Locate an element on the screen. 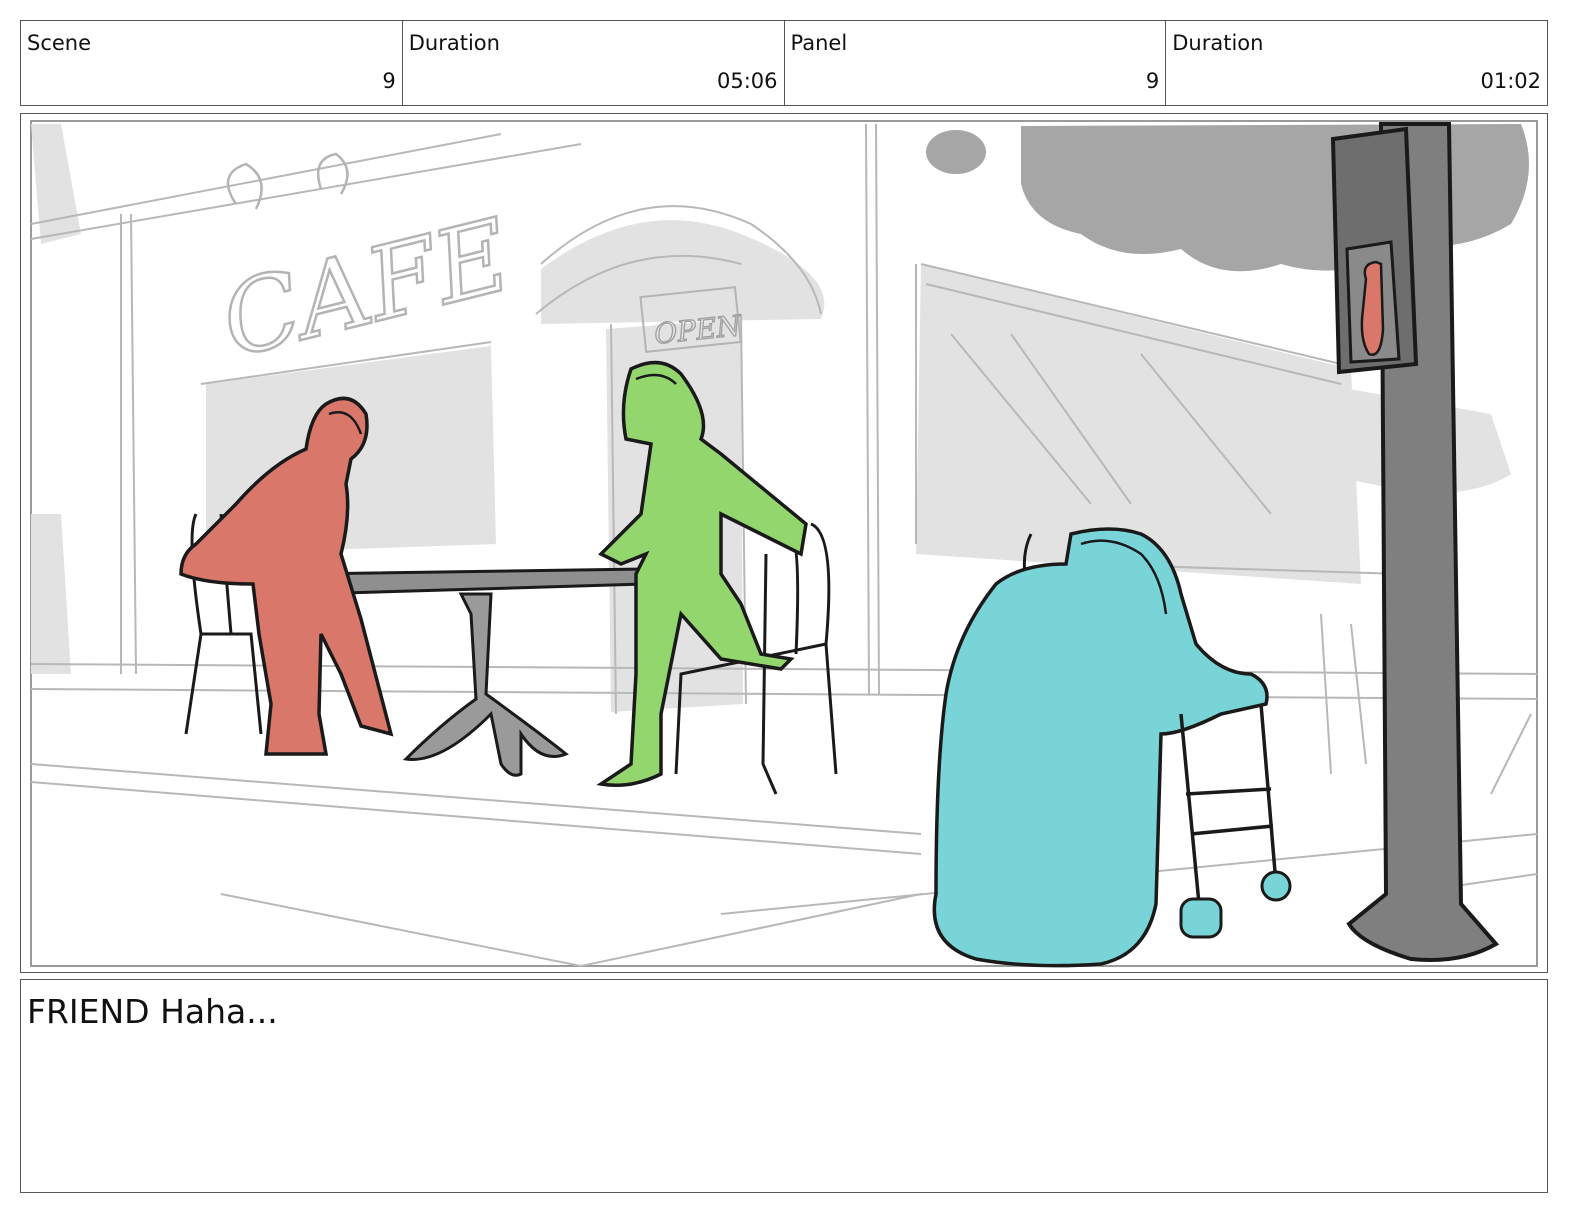 The image size is (1584, 1224). panel-duration-label: Duration is located at coordinates (1218, 43).